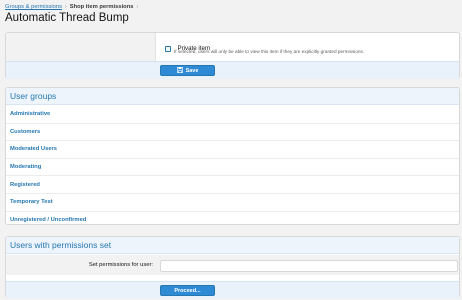 This screenshot has width=462, height=300. I want to click on set-permissions-form-row: Set permissions for user:, so click(232, 265).